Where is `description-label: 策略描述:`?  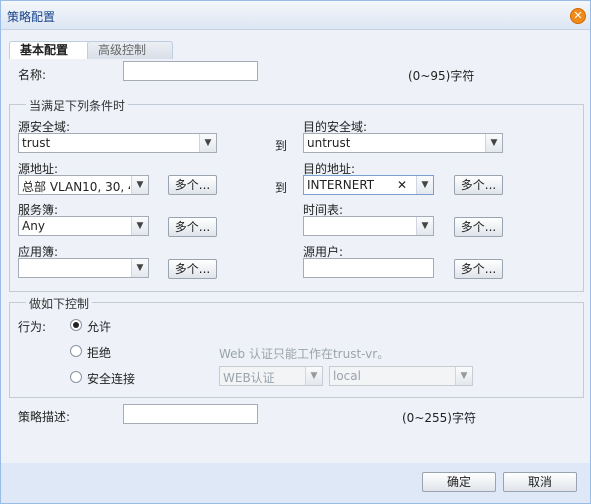 description-label: 策略描述: is located at coordinates (44, 417).